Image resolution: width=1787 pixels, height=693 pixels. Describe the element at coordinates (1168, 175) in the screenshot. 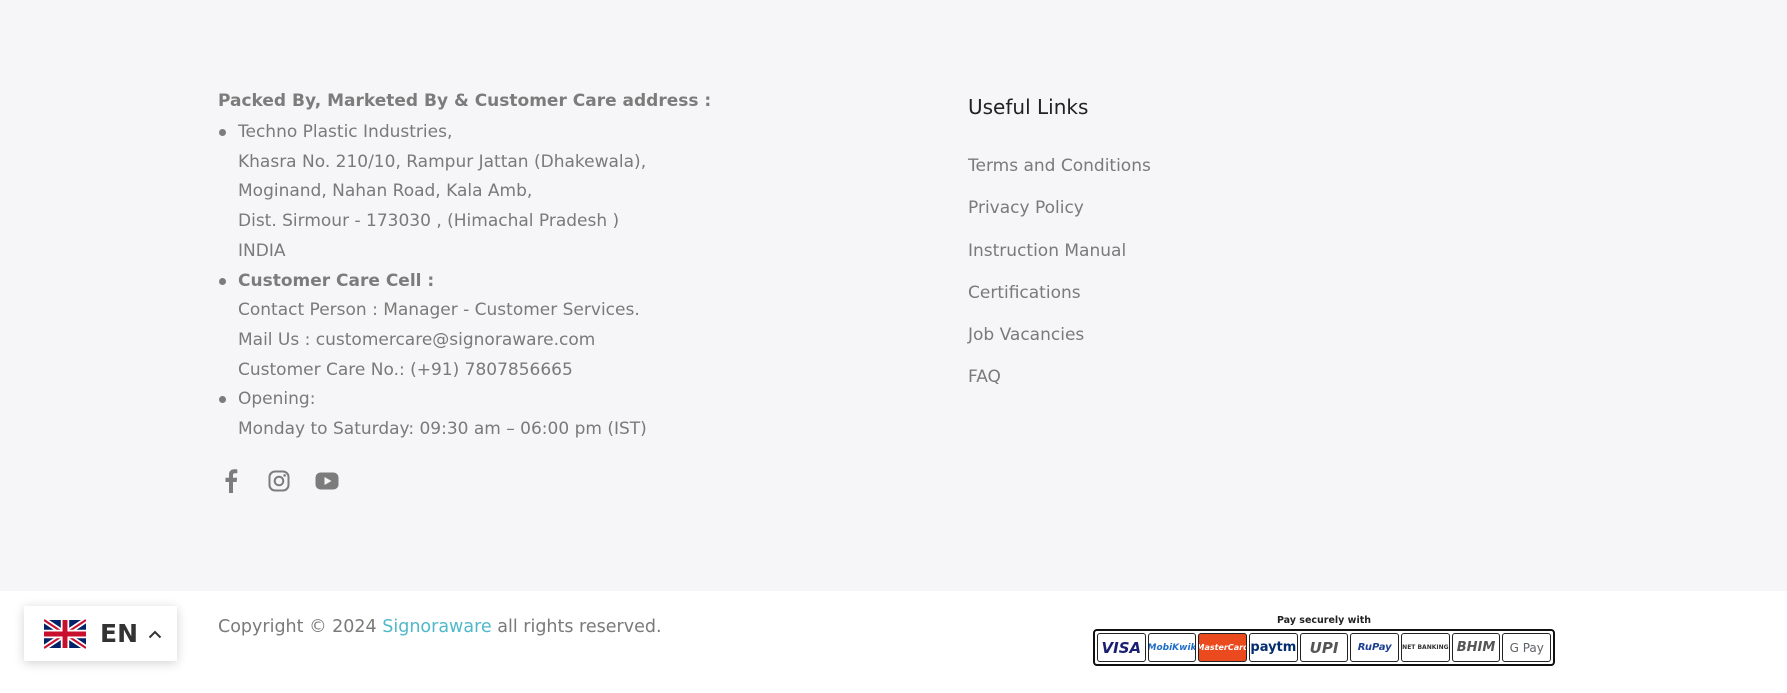

I see `link-item: Terms and Conditions` at that location.